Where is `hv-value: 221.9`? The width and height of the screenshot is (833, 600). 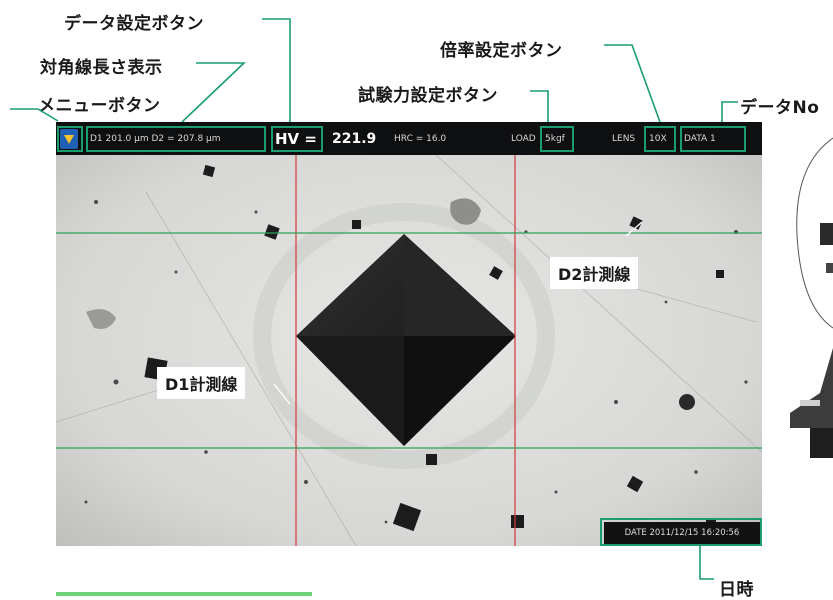 hv-value: 221.9 is located at coordinates (354, 138).